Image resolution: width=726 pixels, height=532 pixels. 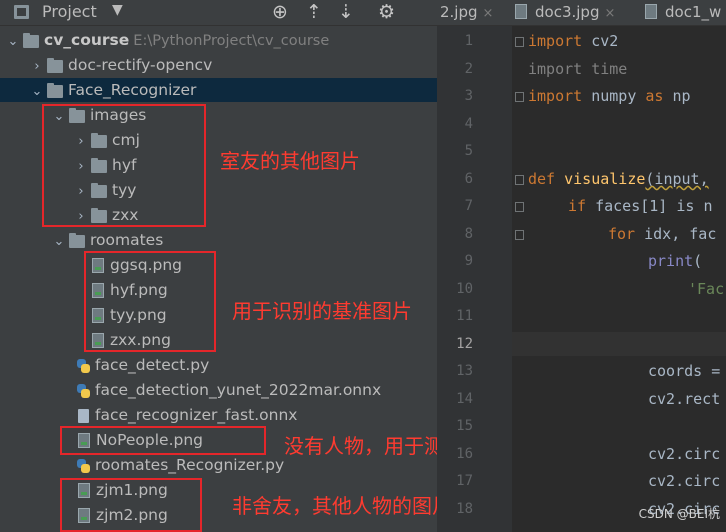 I want to click on tree-item-roomates-recognizer-py: roomates_Recognizer.py, so click(x=179, y=465).